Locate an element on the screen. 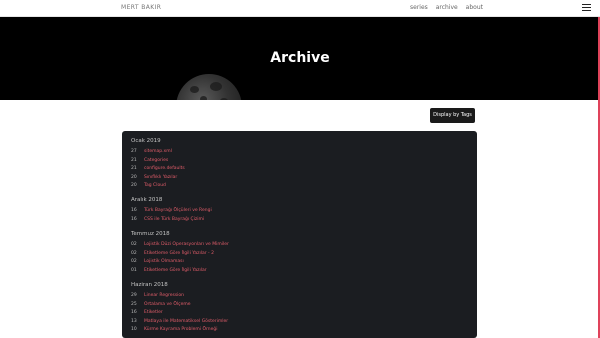 This screenshot has width=600, height=338. post-link: Sınıflıklı Yazılar is located at coordinates (160, 177).